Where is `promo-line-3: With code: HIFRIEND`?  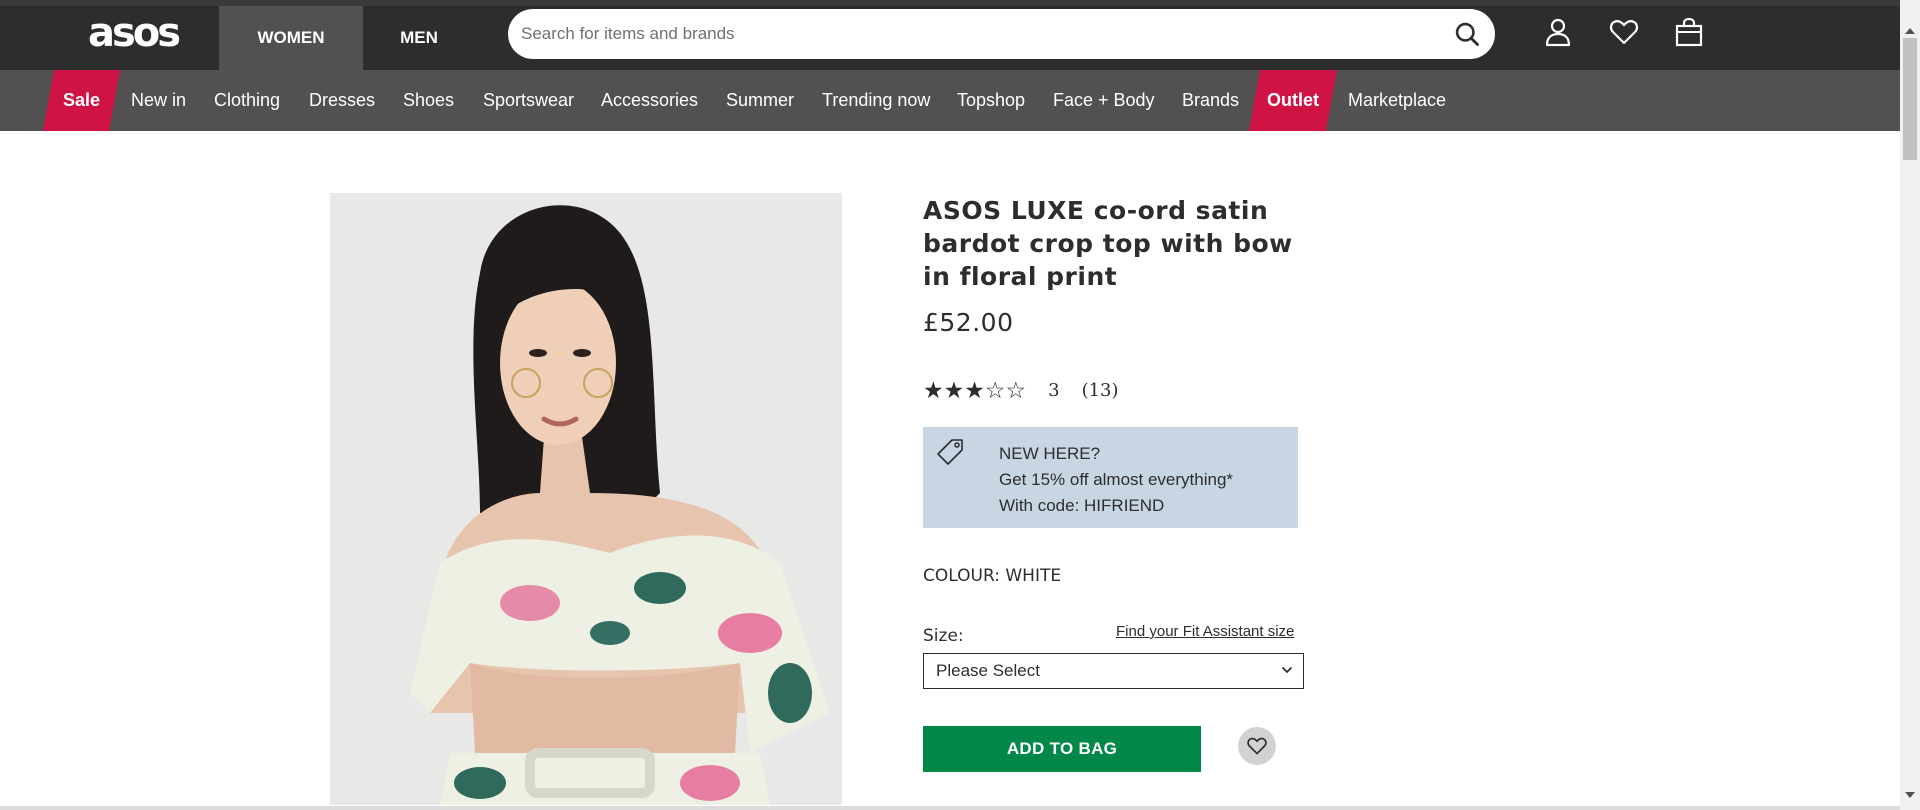
promo-line-3: With code: HIFRIEND is located at coordinates (1082, 505).